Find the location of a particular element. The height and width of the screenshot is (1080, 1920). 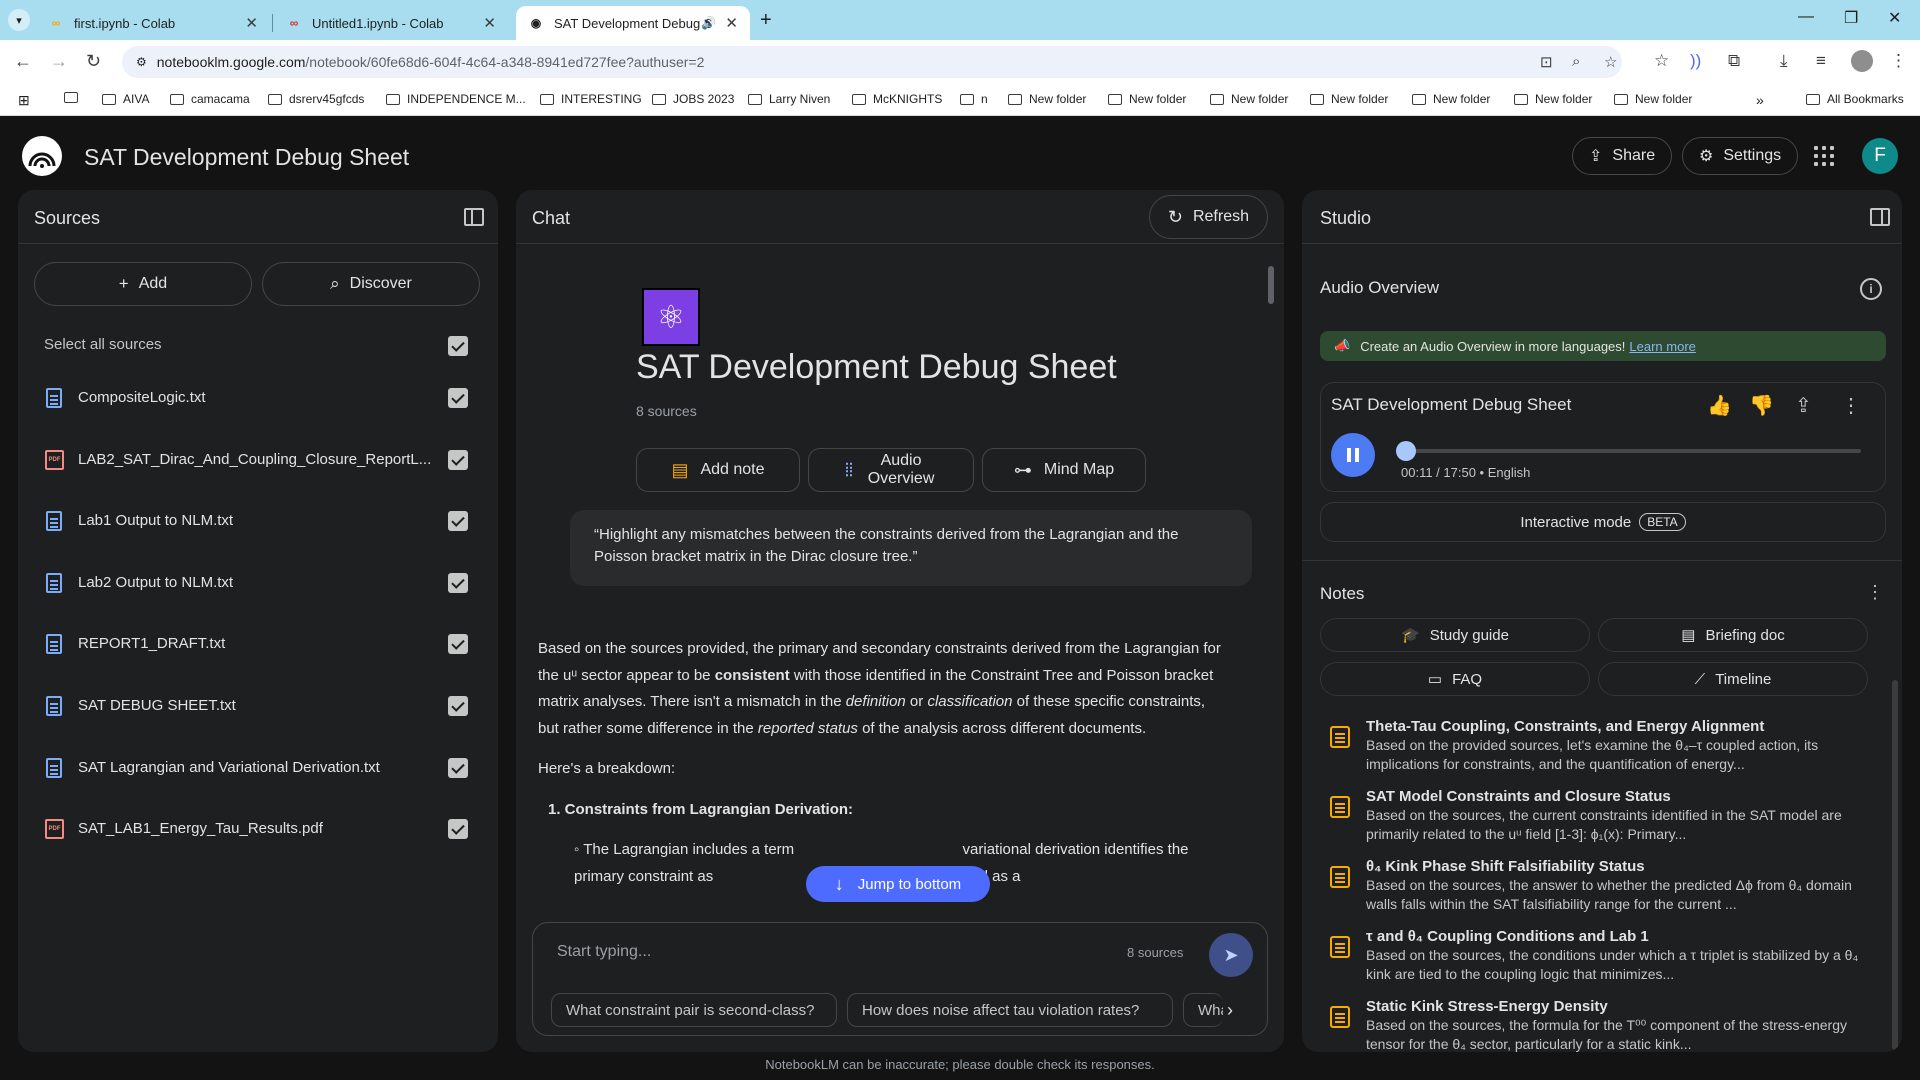

notes-scrollbar is located at coordinates (1895, 865).